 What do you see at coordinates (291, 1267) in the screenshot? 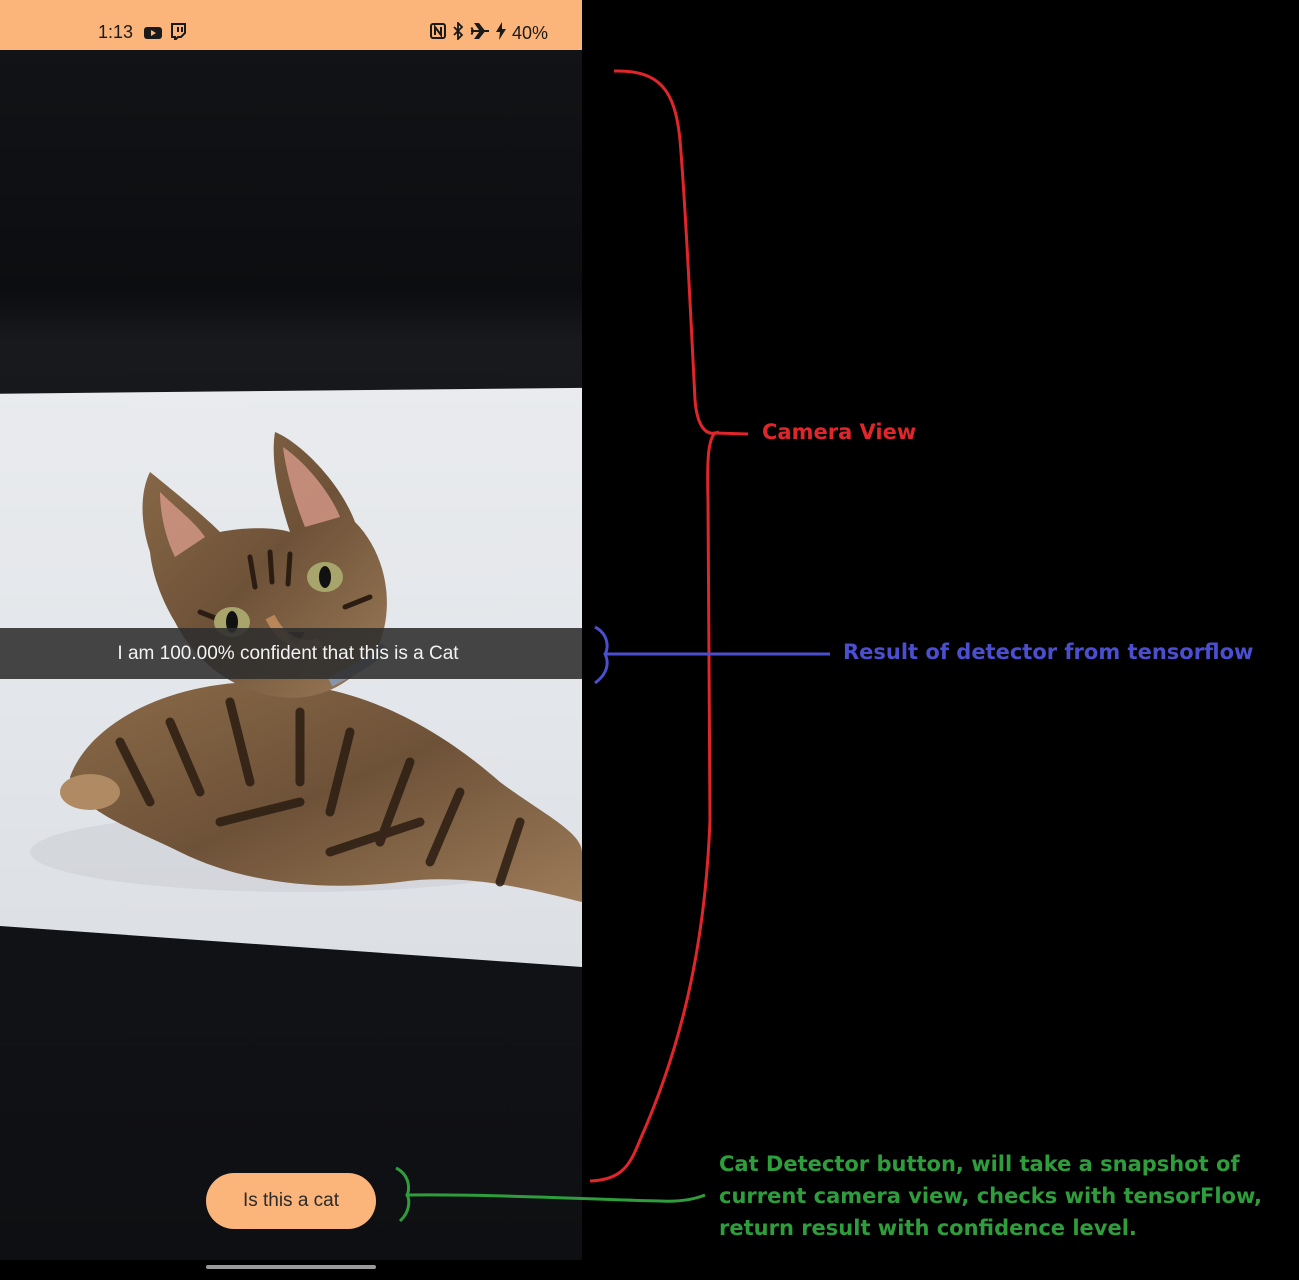
I see `home-indicator` at bounding box center [291, 1267].